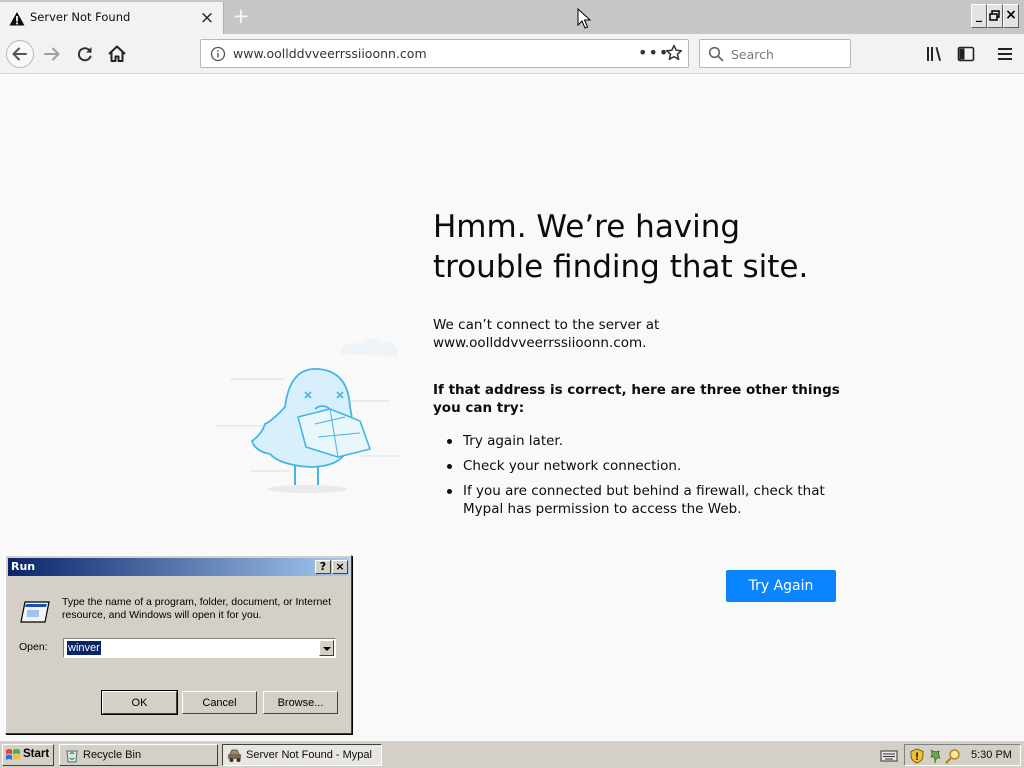 This screenshot has width=1024, height=768. Describe the element at coordinates (323, 567) in the screenshot. I see `help-button: ?` at that location.